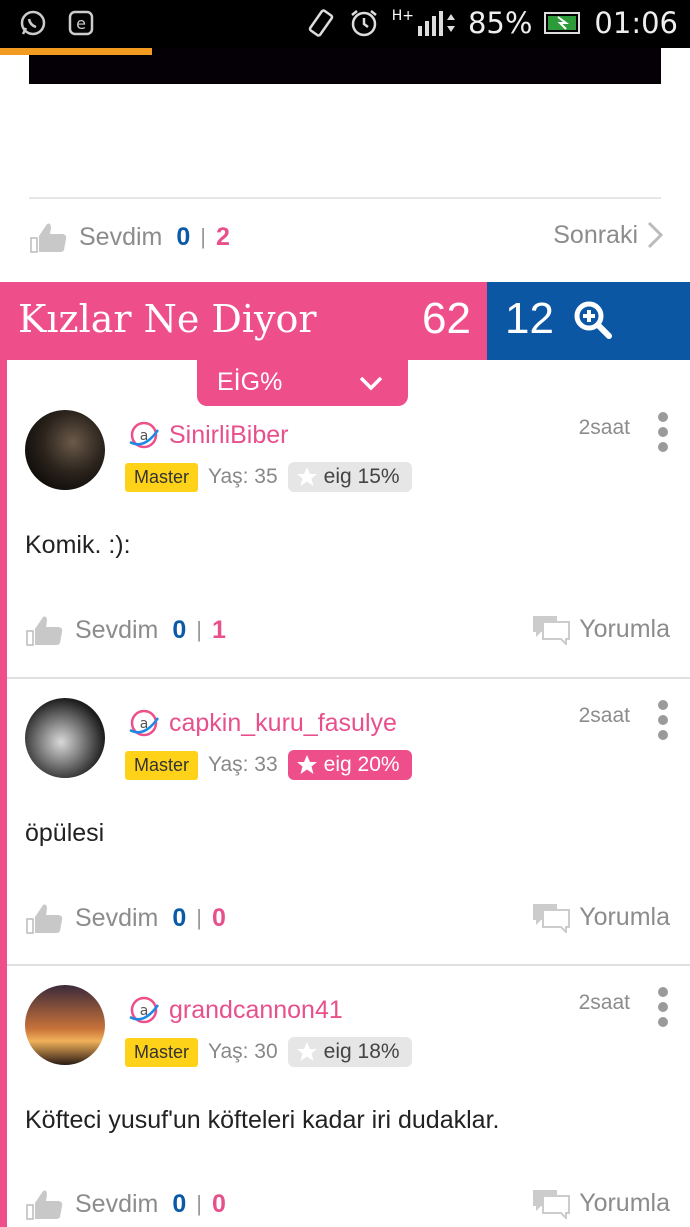  I want to click on user-link: a capkin_kuru_fasulye, so click(262, 723).